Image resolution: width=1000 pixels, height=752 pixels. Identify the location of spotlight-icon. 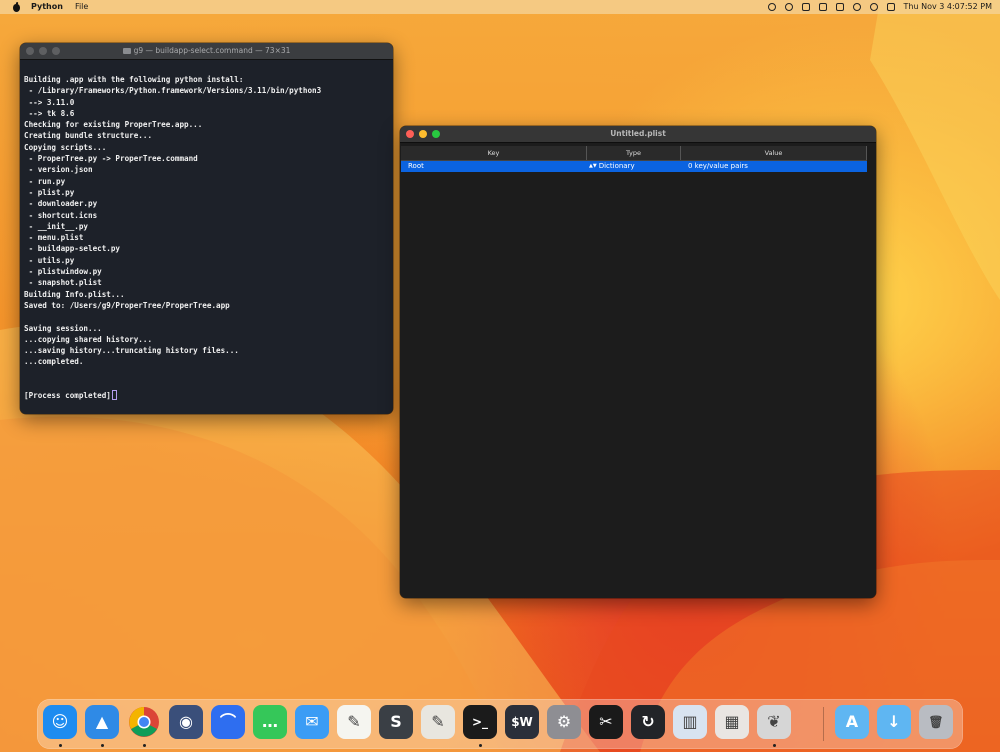
(873, 7).